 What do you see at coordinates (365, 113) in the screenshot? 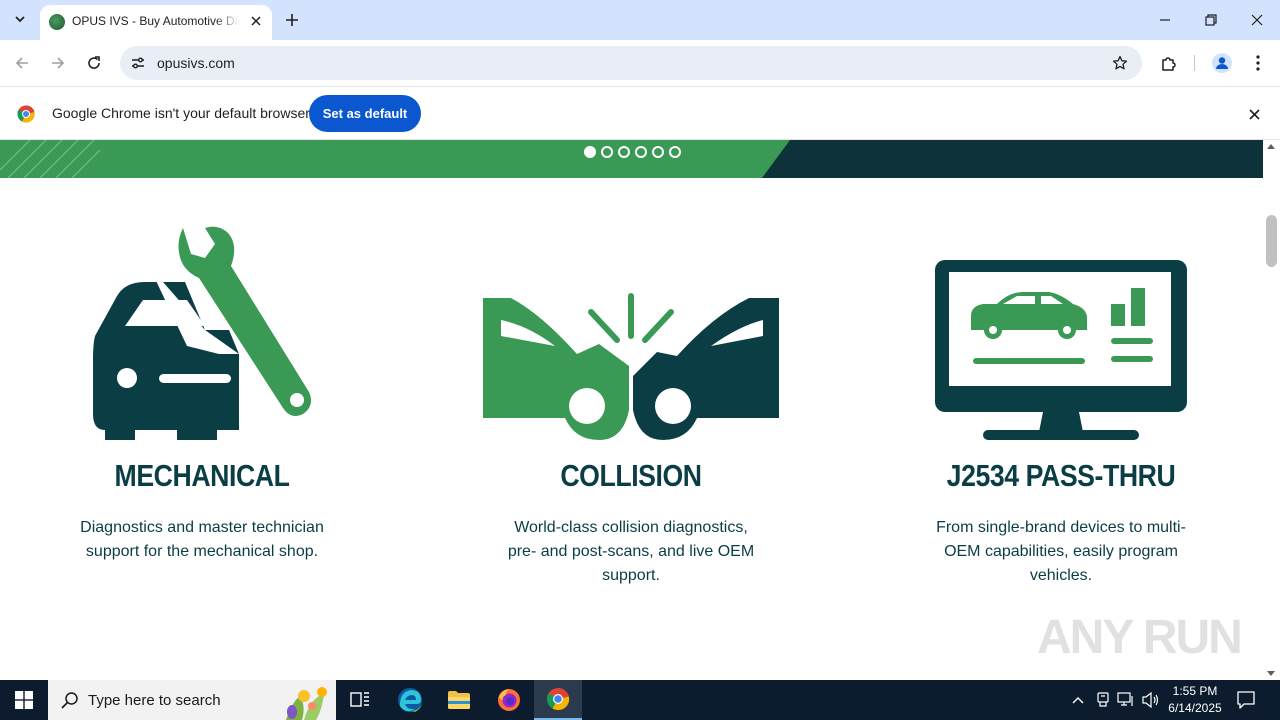
I see `set-as-default-button: Set as default` at bounding box center [365, 113].